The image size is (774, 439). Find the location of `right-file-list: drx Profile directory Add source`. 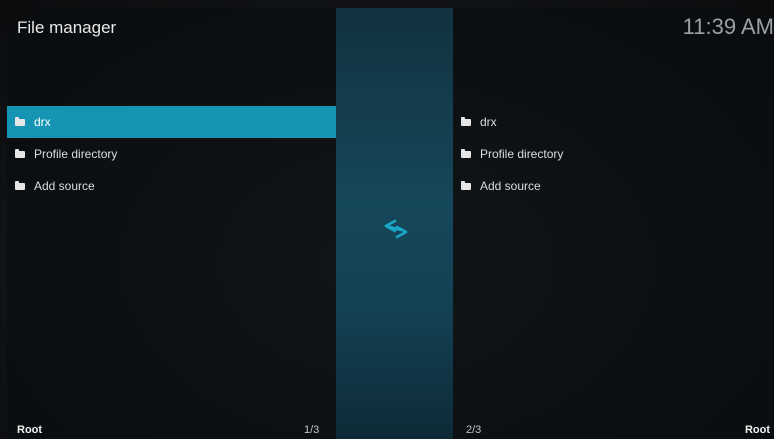

right-file-list: drx Profile directory Add source is located at coordinates (613, 154).